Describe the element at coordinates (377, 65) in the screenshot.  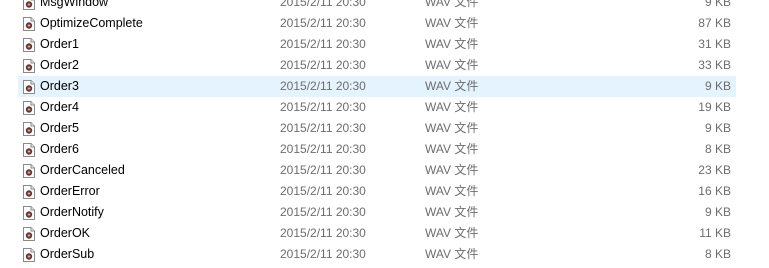
I see `file-row: Order2 2015/2/11 20:30 WAV 文件 33 KB` at that location.